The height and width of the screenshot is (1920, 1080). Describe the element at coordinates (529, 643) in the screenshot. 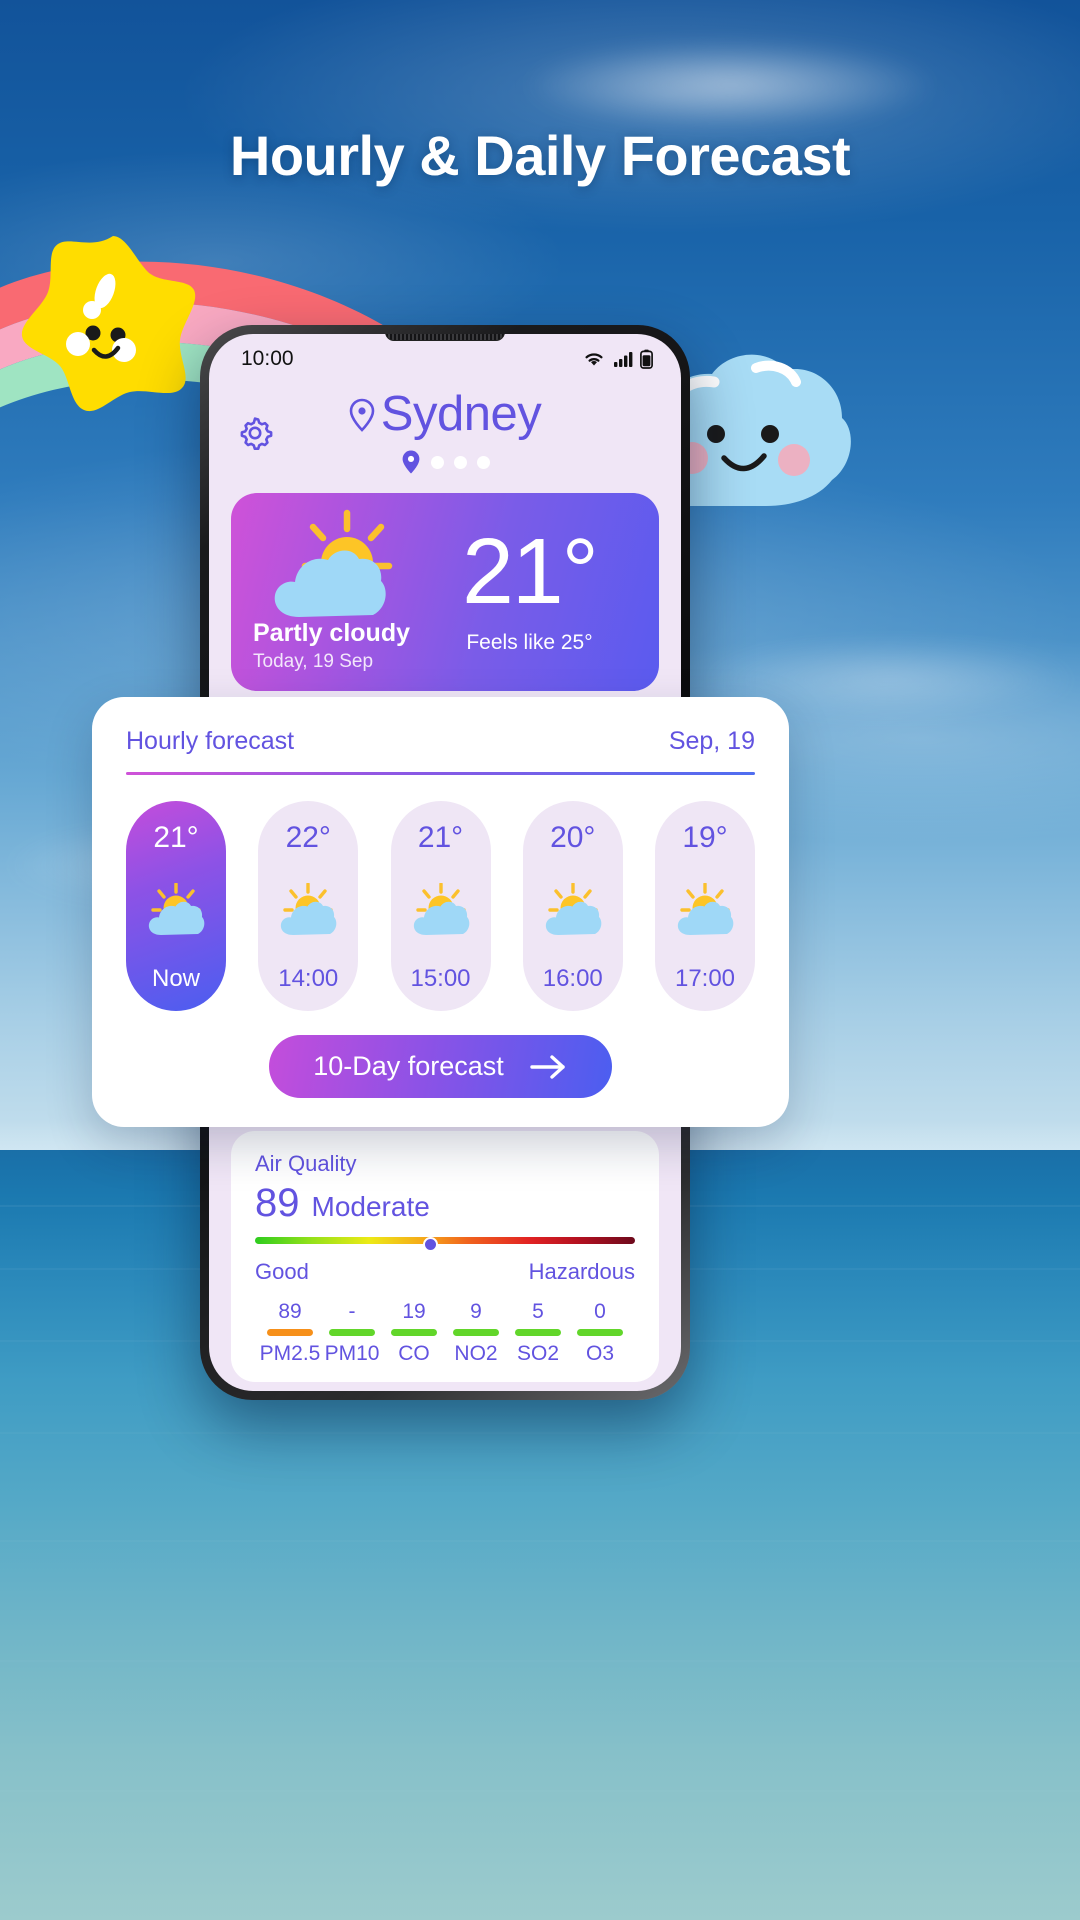

I see `feels-like-text: Feels like 25°` at that location.